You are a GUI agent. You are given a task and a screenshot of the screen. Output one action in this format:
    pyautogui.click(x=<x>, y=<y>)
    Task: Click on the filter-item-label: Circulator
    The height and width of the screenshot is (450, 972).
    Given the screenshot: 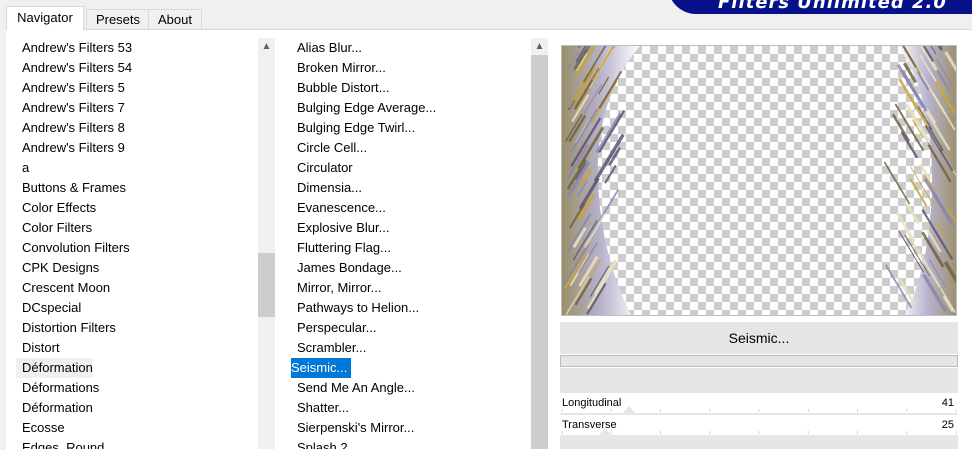 What is the action you would take?
    pyautogui.click(x=322, y=168)
    